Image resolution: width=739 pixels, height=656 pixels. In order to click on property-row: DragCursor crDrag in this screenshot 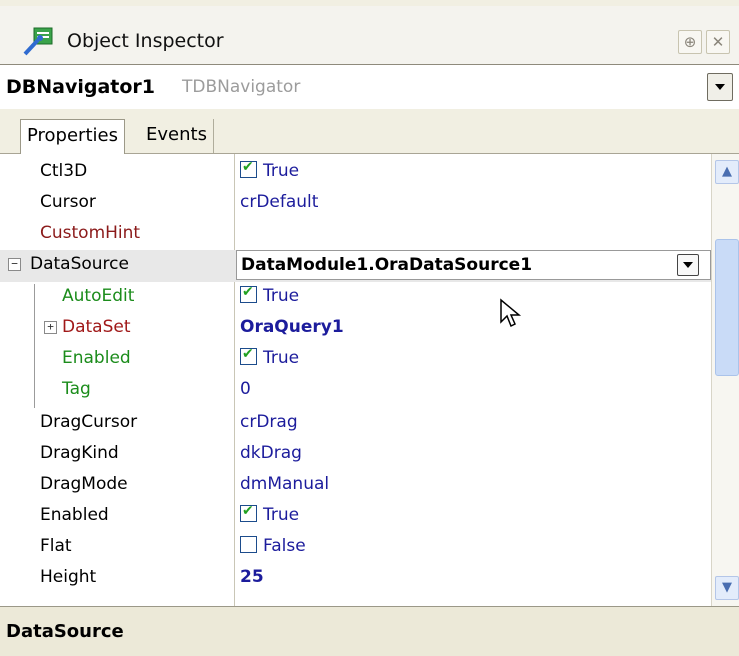, I will do `click(355, 423)`.